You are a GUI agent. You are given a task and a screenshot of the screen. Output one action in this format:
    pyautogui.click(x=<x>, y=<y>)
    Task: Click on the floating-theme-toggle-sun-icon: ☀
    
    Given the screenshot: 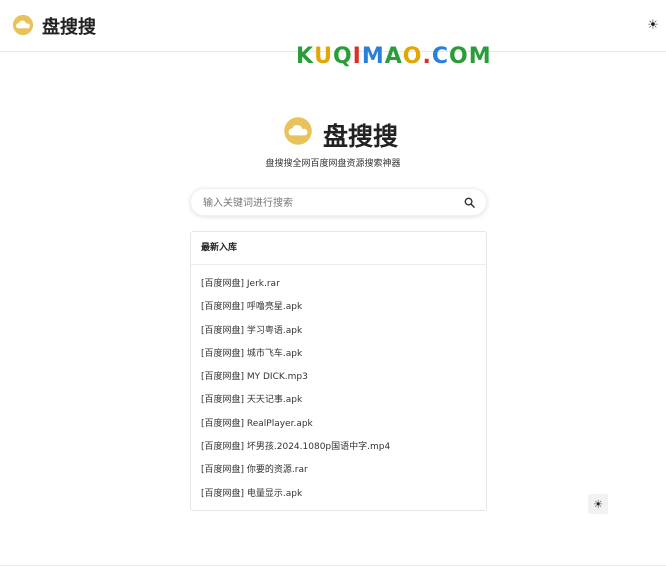 What is the action you would take?
    pyautogui.click(x=598, y=504)
    